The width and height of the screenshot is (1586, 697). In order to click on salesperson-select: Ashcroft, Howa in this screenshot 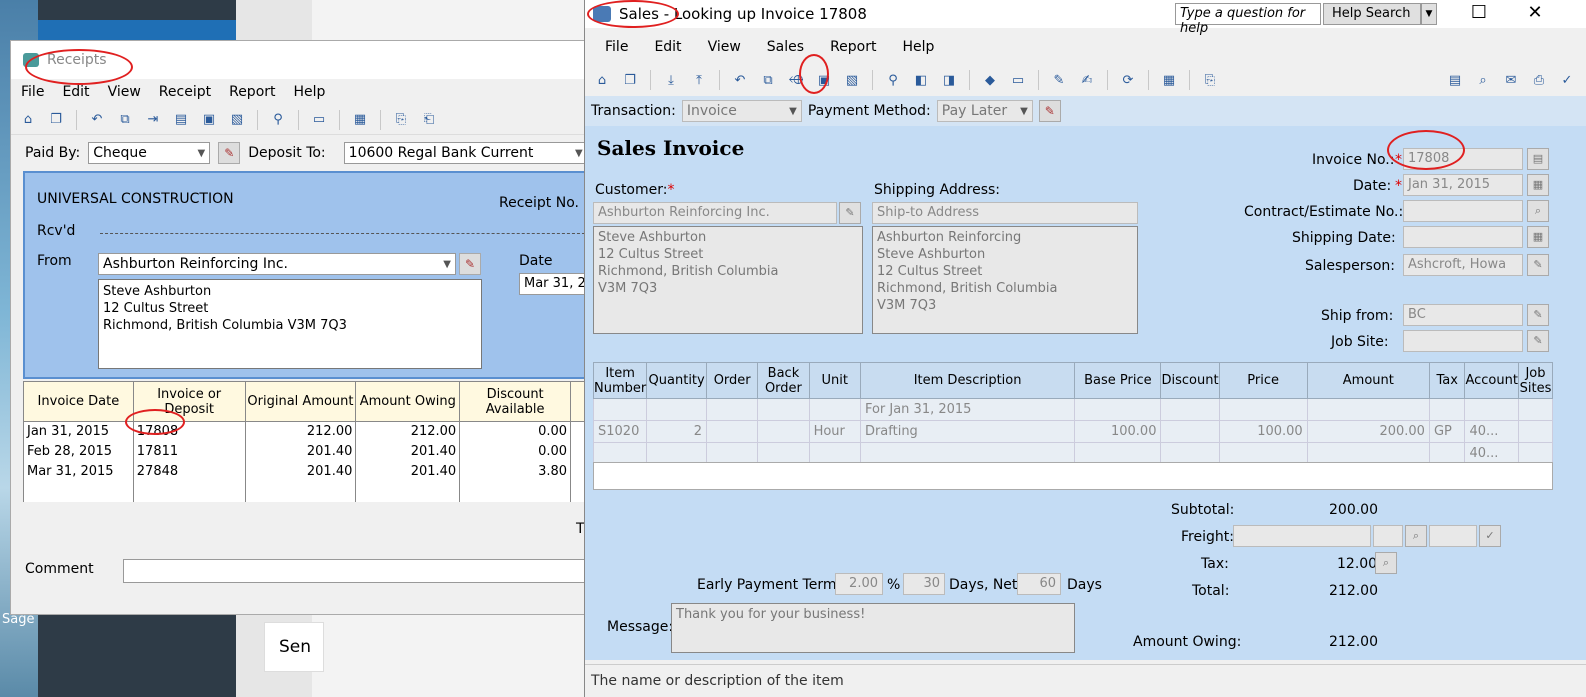, I will do `click(1463, 265)`.